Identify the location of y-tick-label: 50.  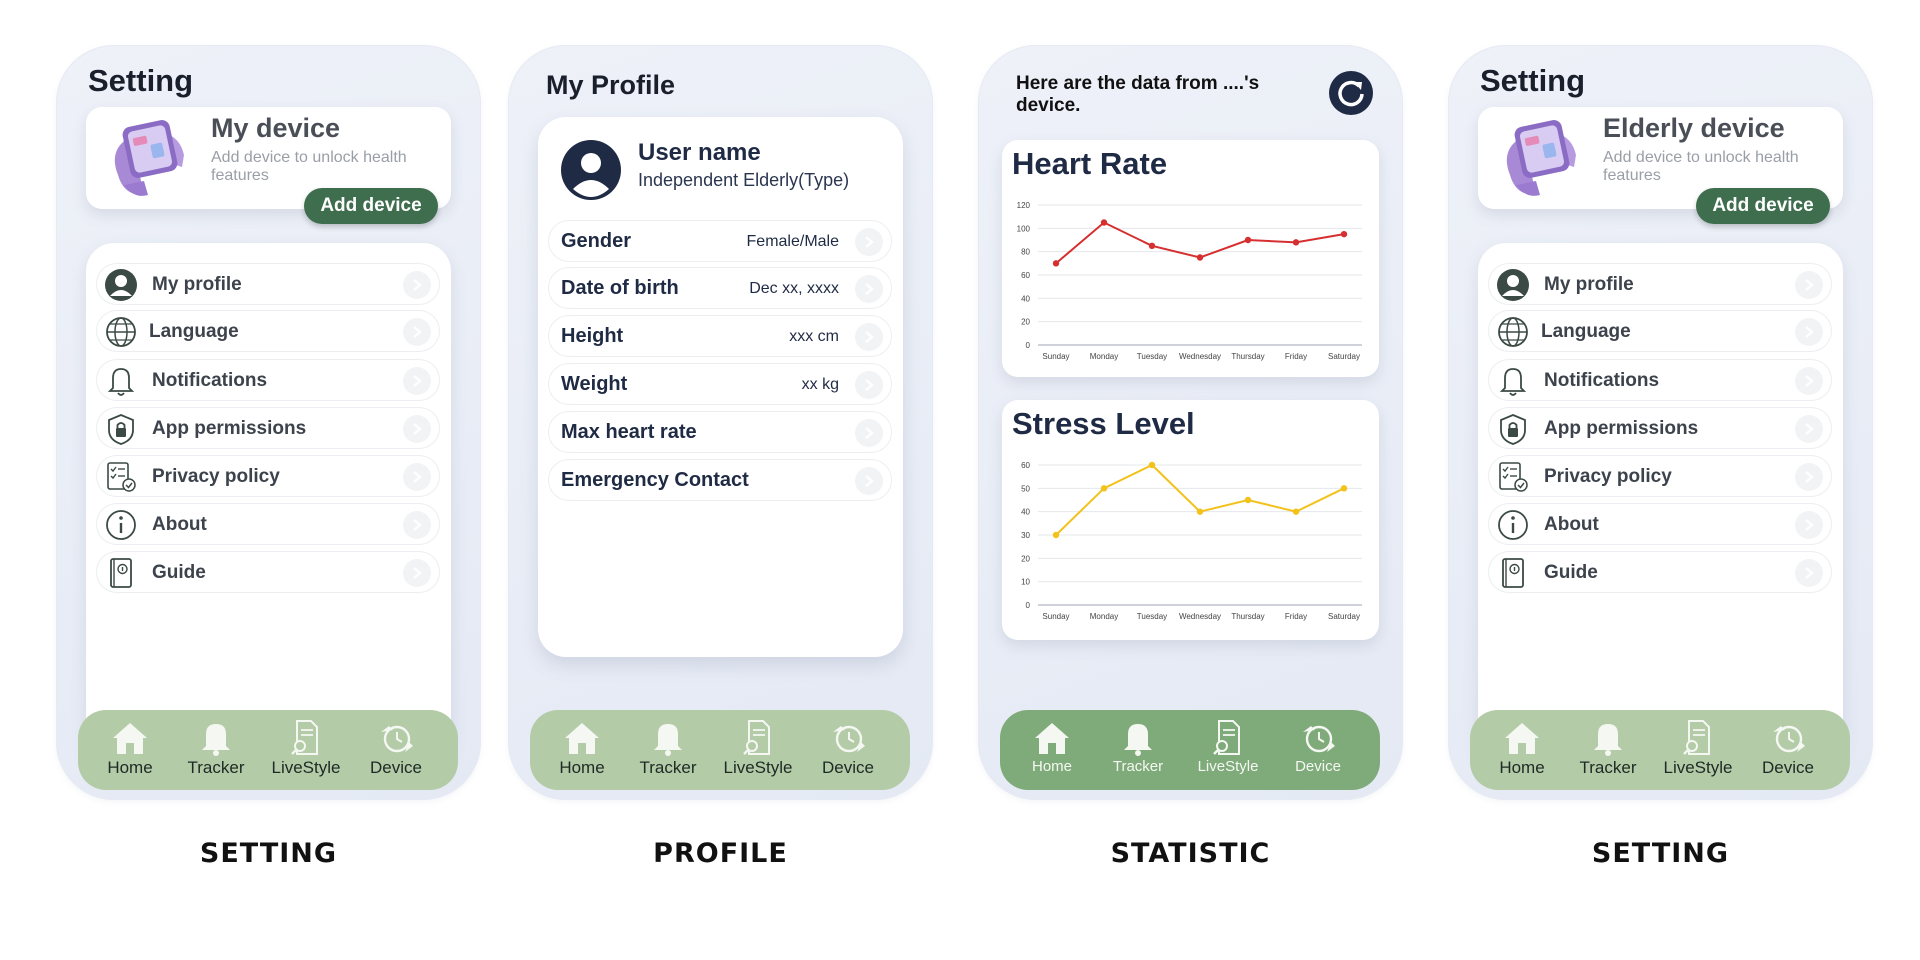
(1025, 488).